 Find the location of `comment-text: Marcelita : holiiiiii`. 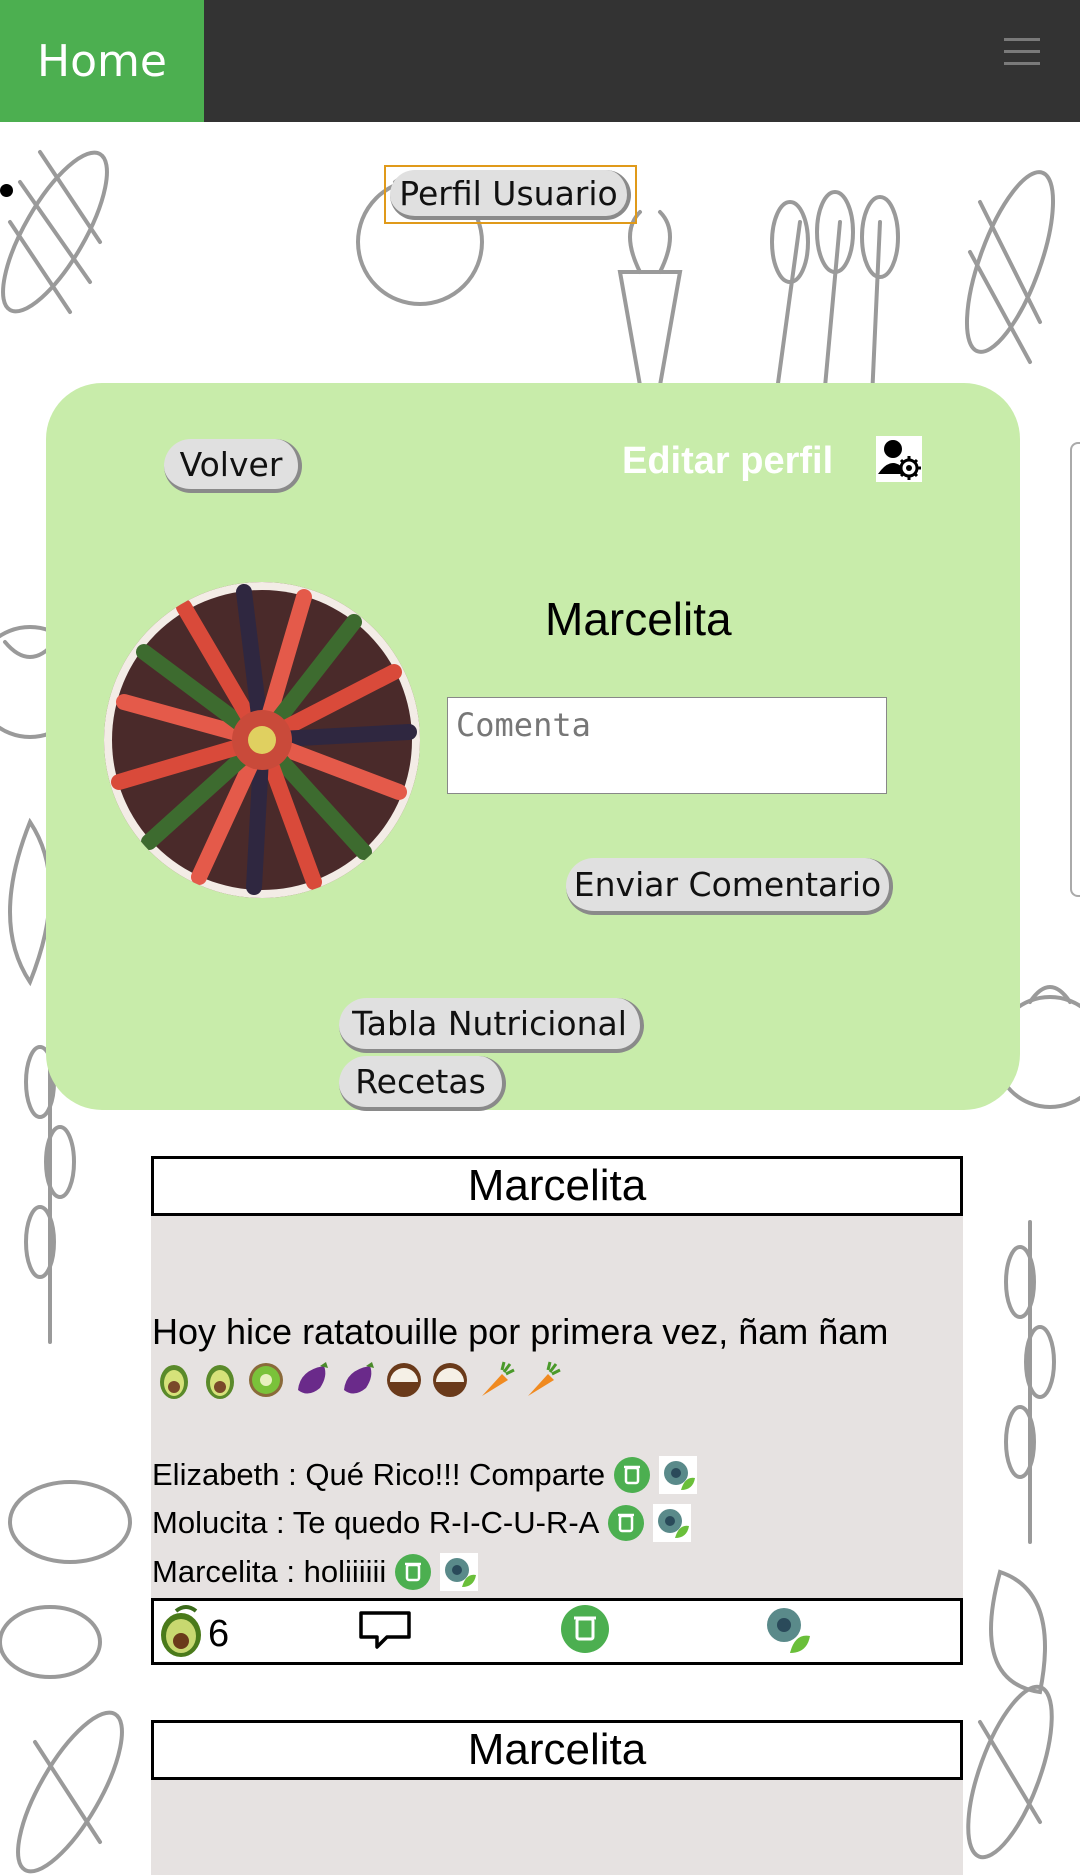

comment-text: Marcelita : holiiiiii is located at coordinates (269, 1571).